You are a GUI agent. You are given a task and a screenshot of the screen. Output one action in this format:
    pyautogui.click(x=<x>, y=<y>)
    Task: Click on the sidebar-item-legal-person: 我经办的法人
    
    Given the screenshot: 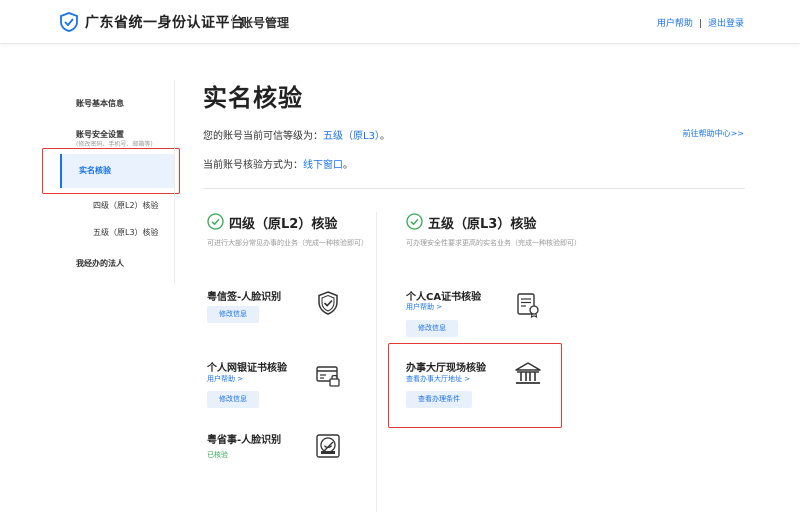 What is the action you would take?
    pyautogui.click(x=100, y=263)
    